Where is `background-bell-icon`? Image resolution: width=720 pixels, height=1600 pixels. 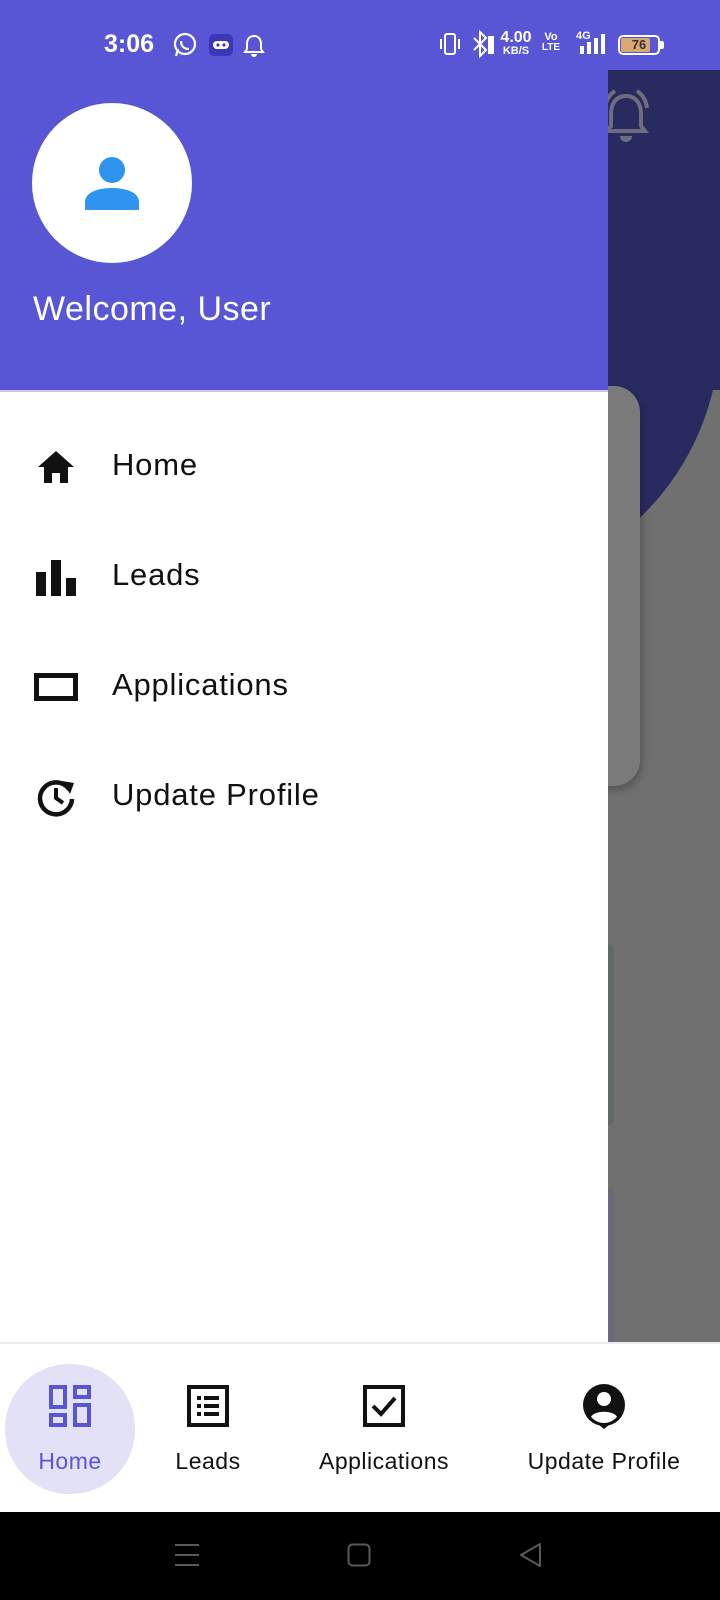 background-bell-icon is located at coordinates (626, 115).